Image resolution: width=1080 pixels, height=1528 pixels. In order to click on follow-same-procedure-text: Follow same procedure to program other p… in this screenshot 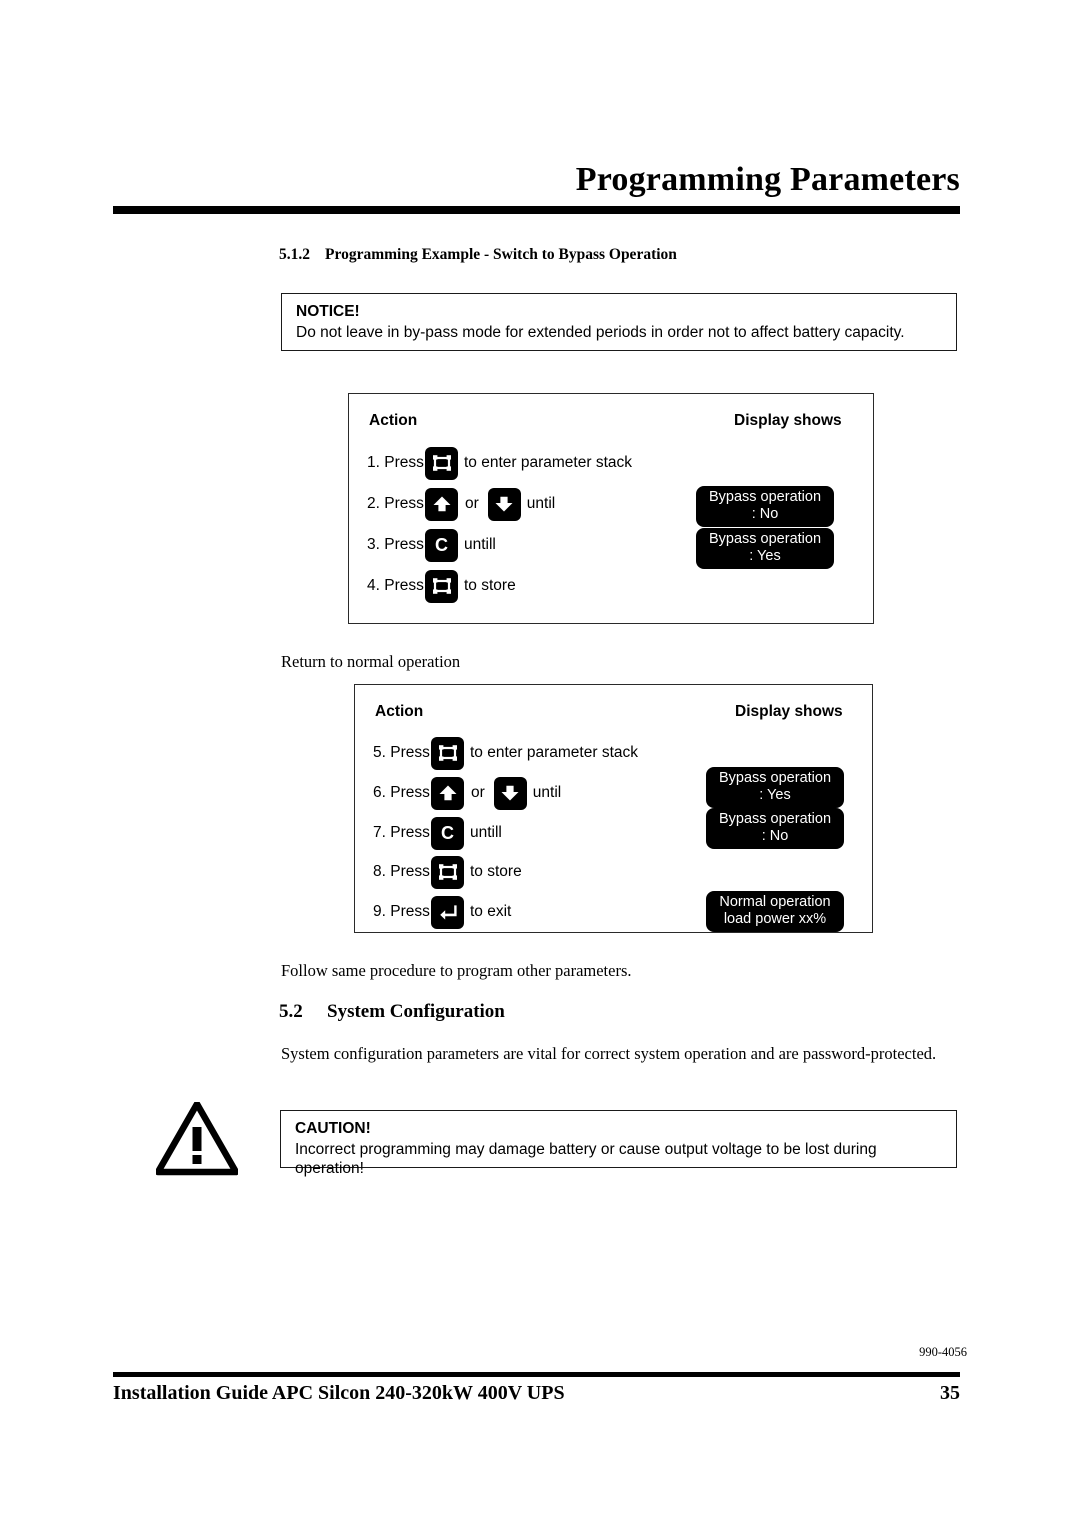, I will do `click(456, 970)`.